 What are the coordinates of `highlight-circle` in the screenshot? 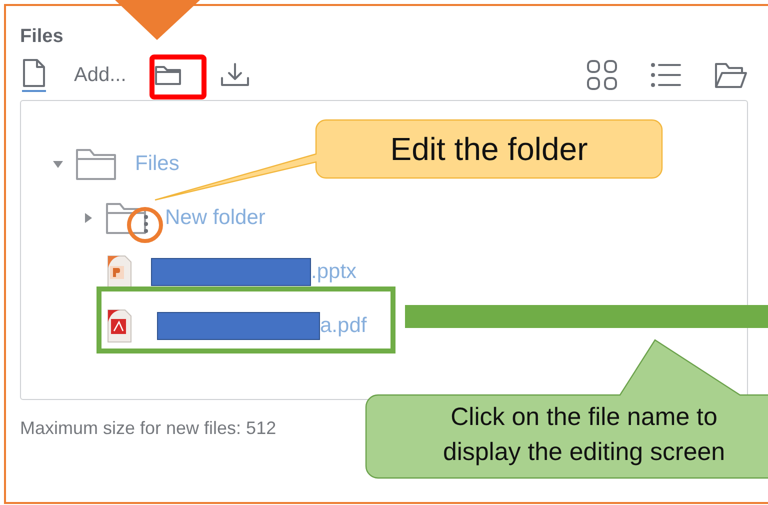 It's located at (145, 225).